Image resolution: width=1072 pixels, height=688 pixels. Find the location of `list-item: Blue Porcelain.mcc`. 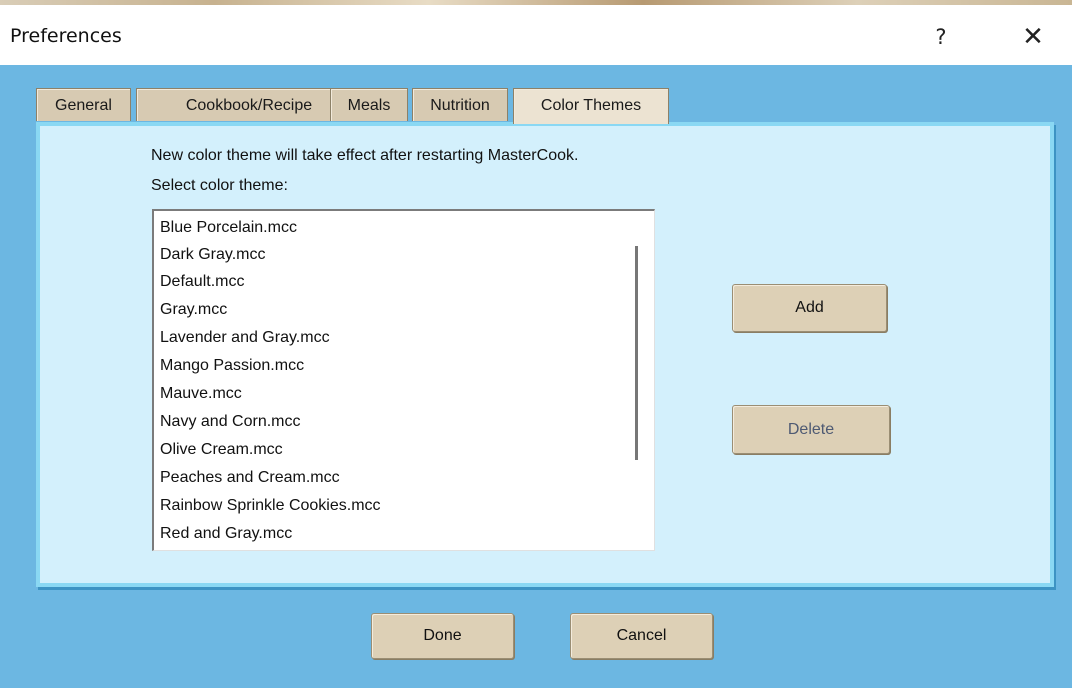

list-item: Blue Porcelain.mcc is located at coordinates (228, 228).